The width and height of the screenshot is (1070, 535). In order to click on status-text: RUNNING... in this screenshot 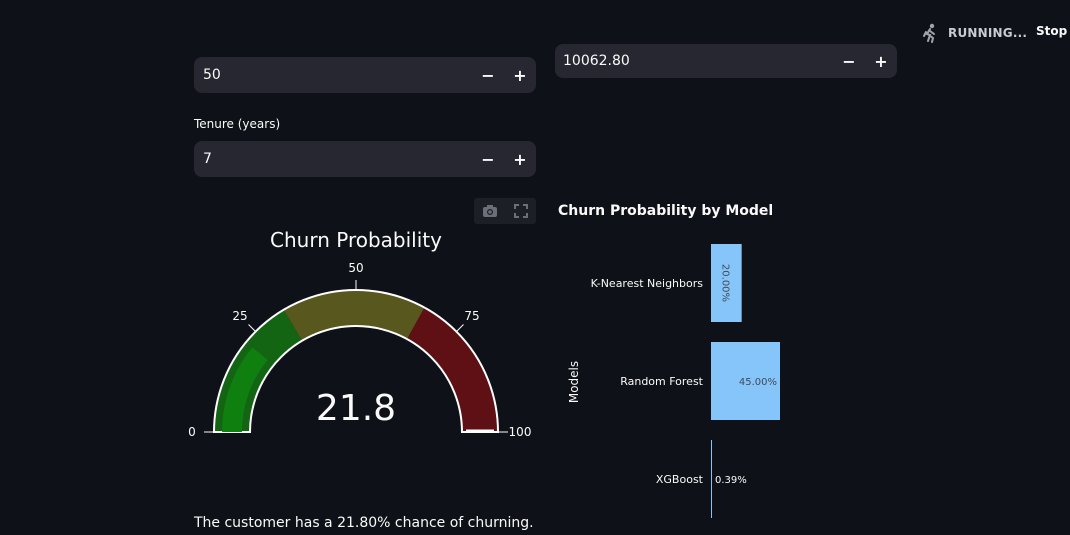, I will do `click(988, 33)`.